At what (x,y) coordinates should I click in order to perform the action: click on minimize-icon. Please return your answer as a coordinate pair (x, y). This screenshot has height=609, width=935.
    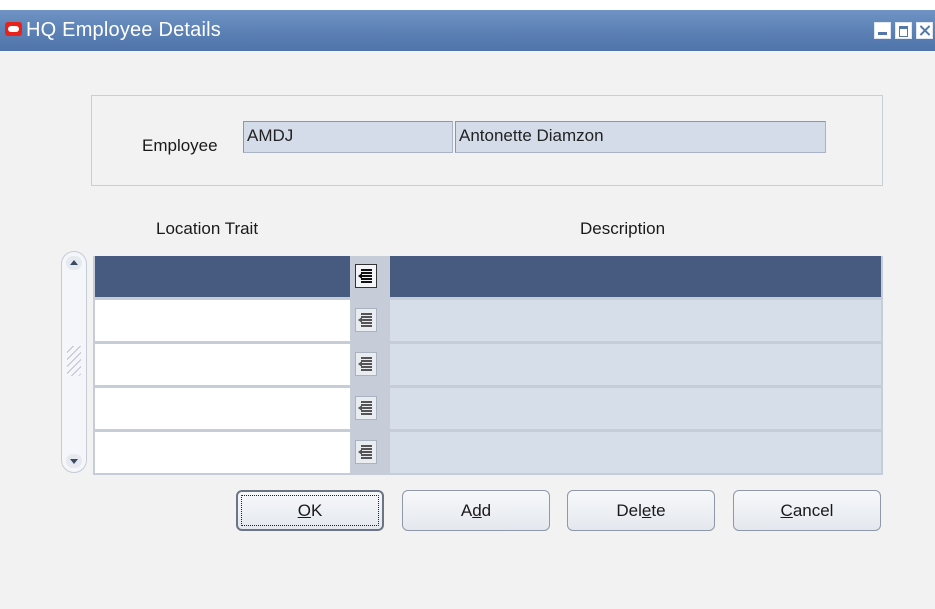
    Looking at the image, I should click on (882, 30).